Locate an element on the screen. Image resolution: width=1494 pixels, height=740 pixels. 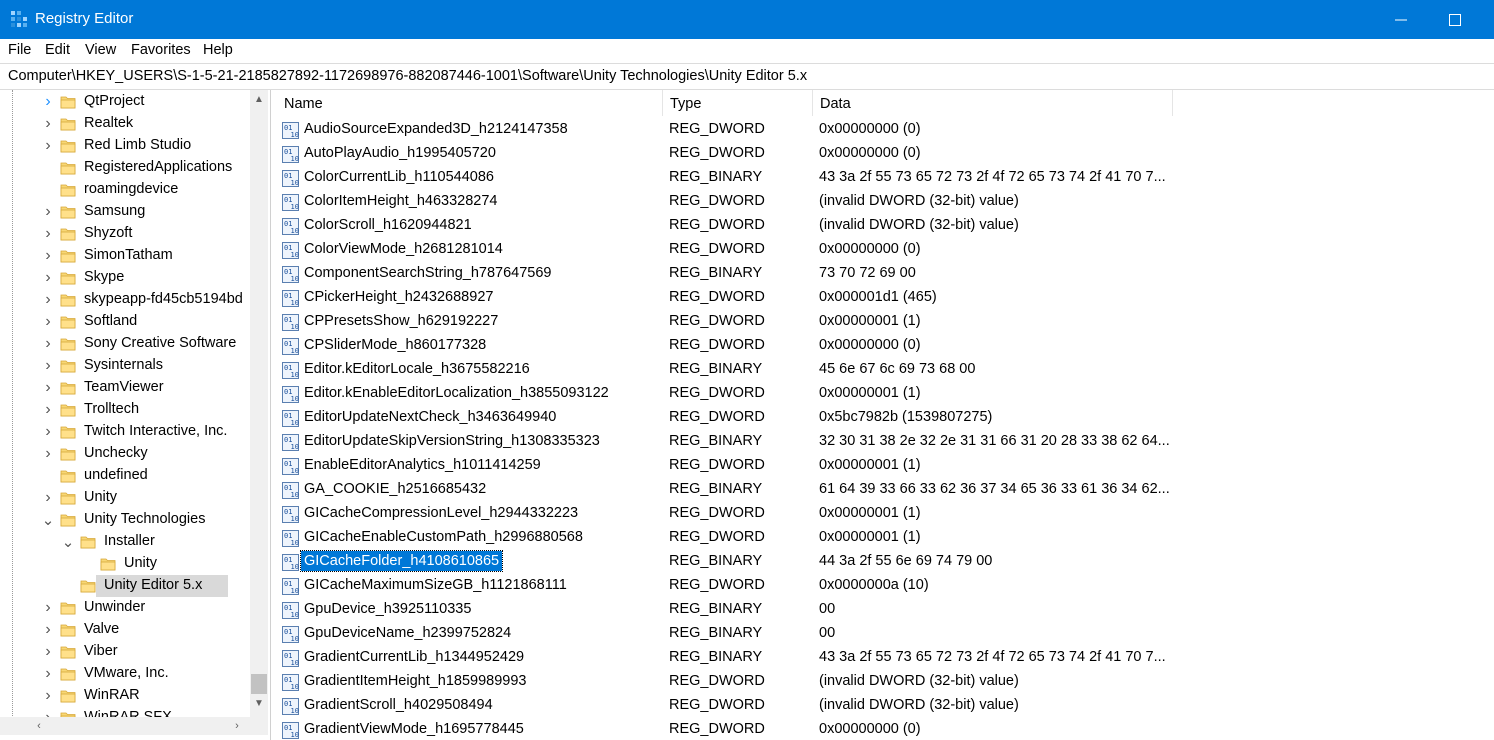
scroll-down-icon: ▼ is located at coordinates (259, 703).